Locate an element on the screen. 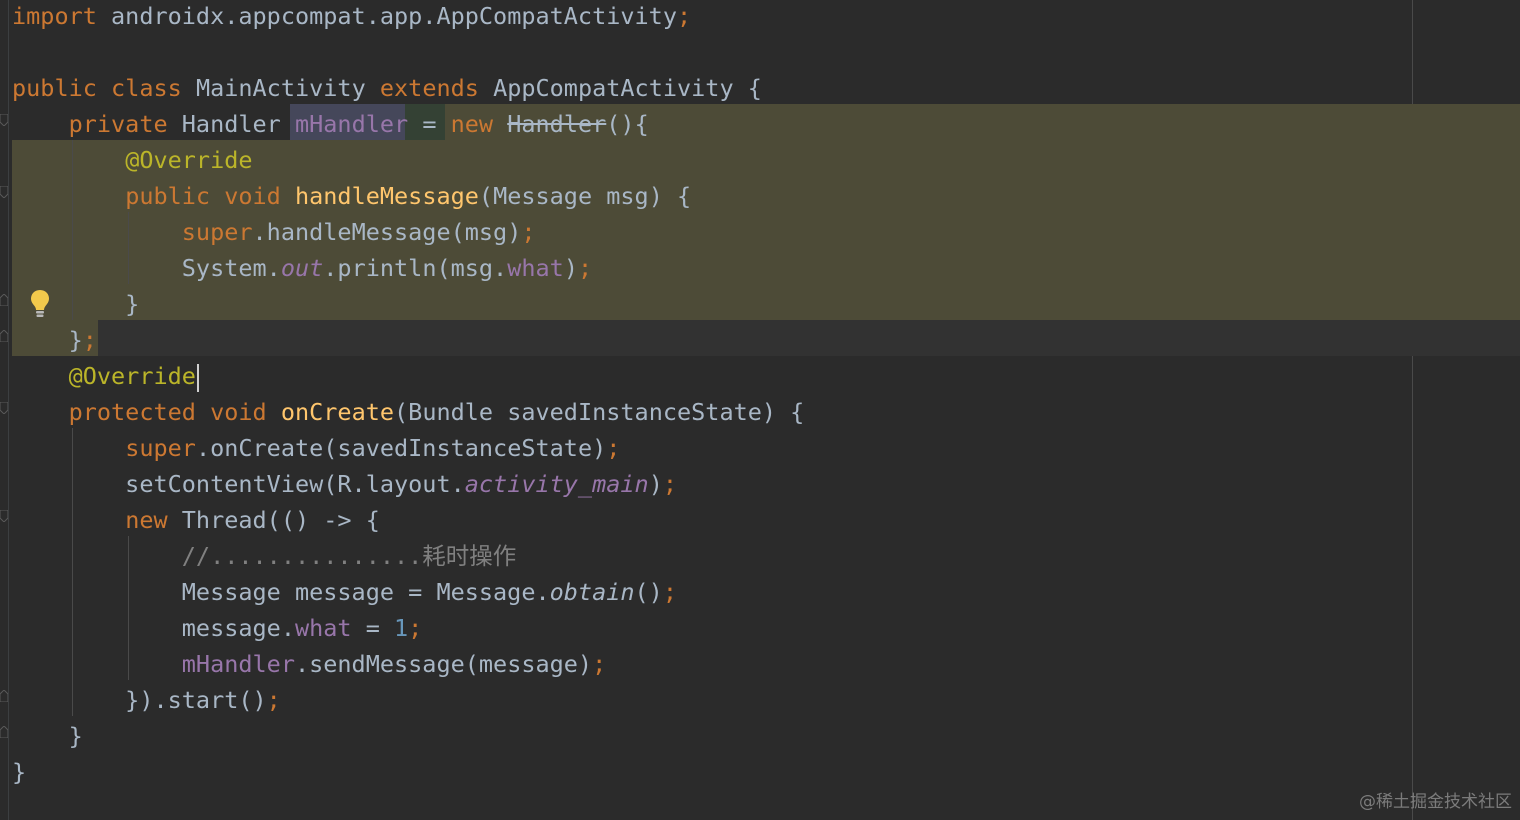 This screenshot has width=1520, height=820. code-token: activity_main is located at coordinates (556, 484).